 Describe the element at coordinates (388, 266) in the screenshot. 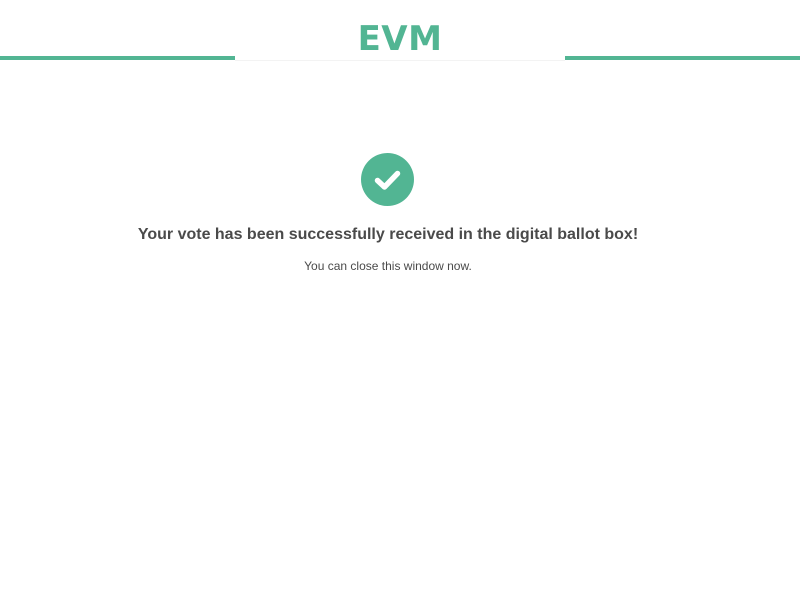

I see `close-window-hint: You can close this window now.` at that location.